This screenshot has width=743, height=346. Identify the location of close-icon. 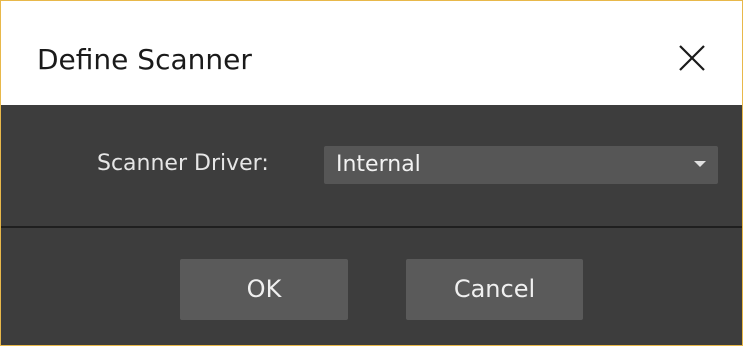
(692, 58).